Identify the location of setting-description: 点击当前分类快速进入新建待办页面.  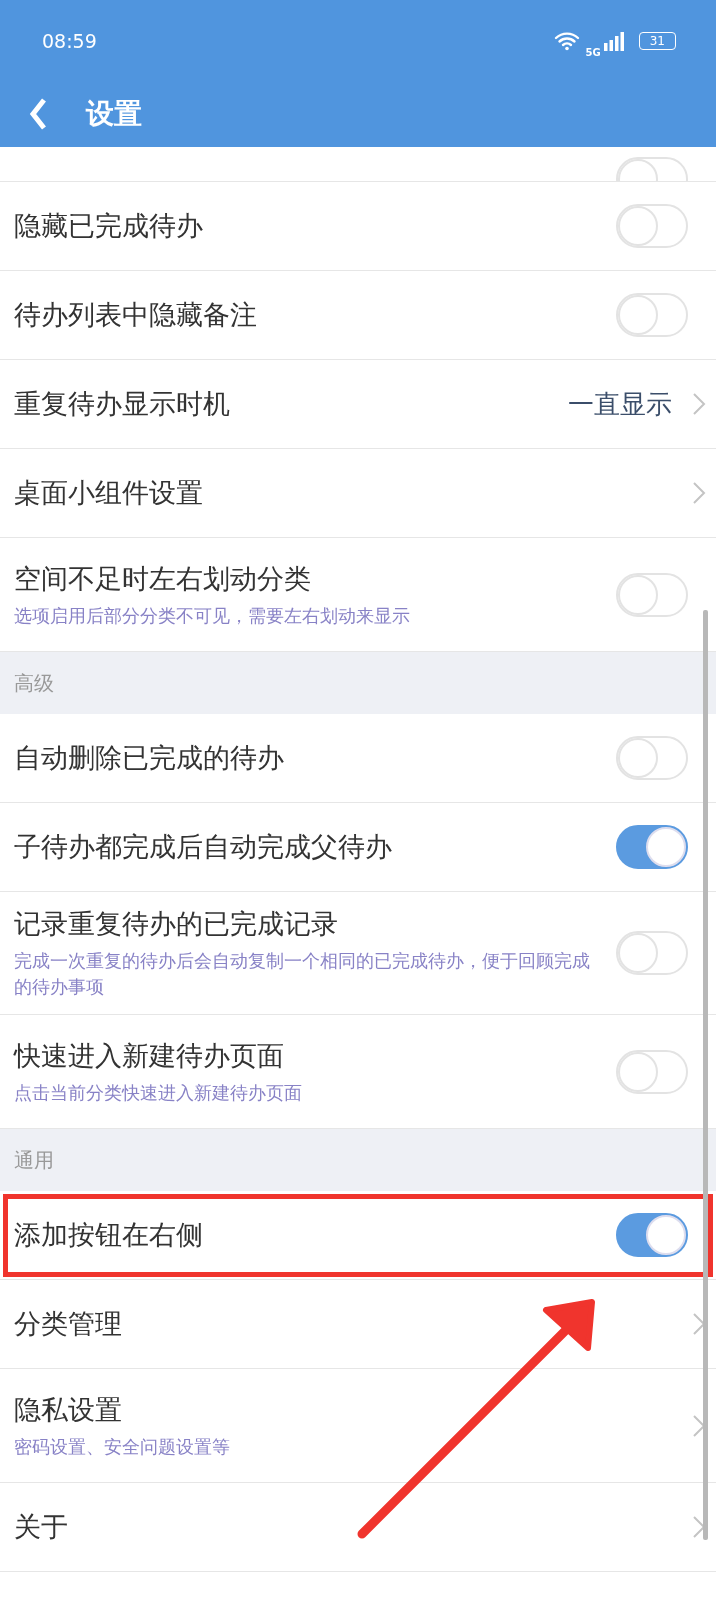
(158, 1092).